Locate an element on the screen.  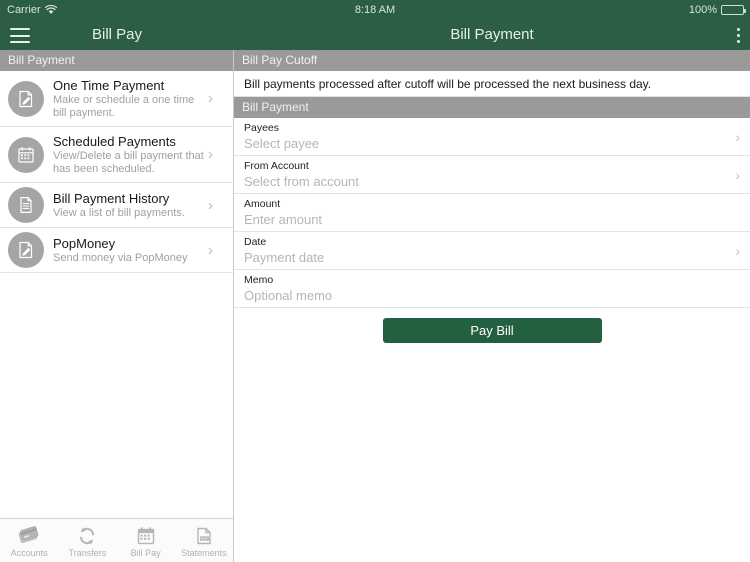
form-section-header: Bill Payment is located at coordinates (492, 107).